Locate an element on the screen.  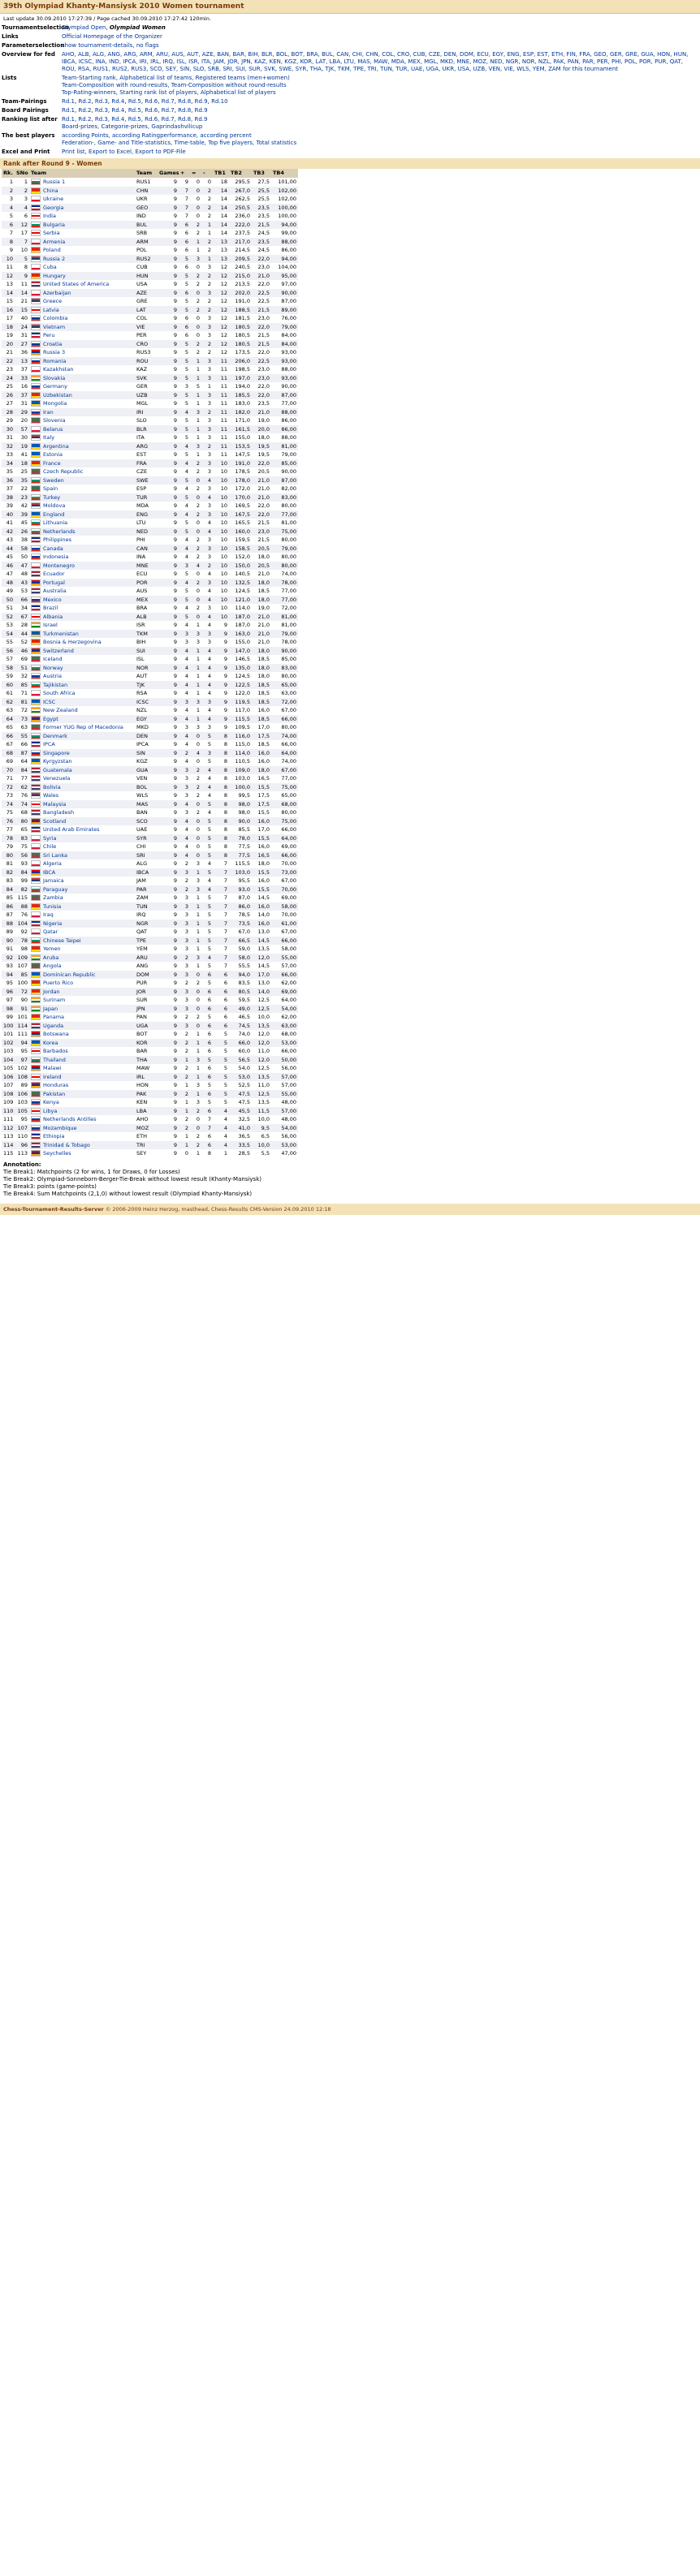
table-cell: Turkey is located at coordinates (82, 498).